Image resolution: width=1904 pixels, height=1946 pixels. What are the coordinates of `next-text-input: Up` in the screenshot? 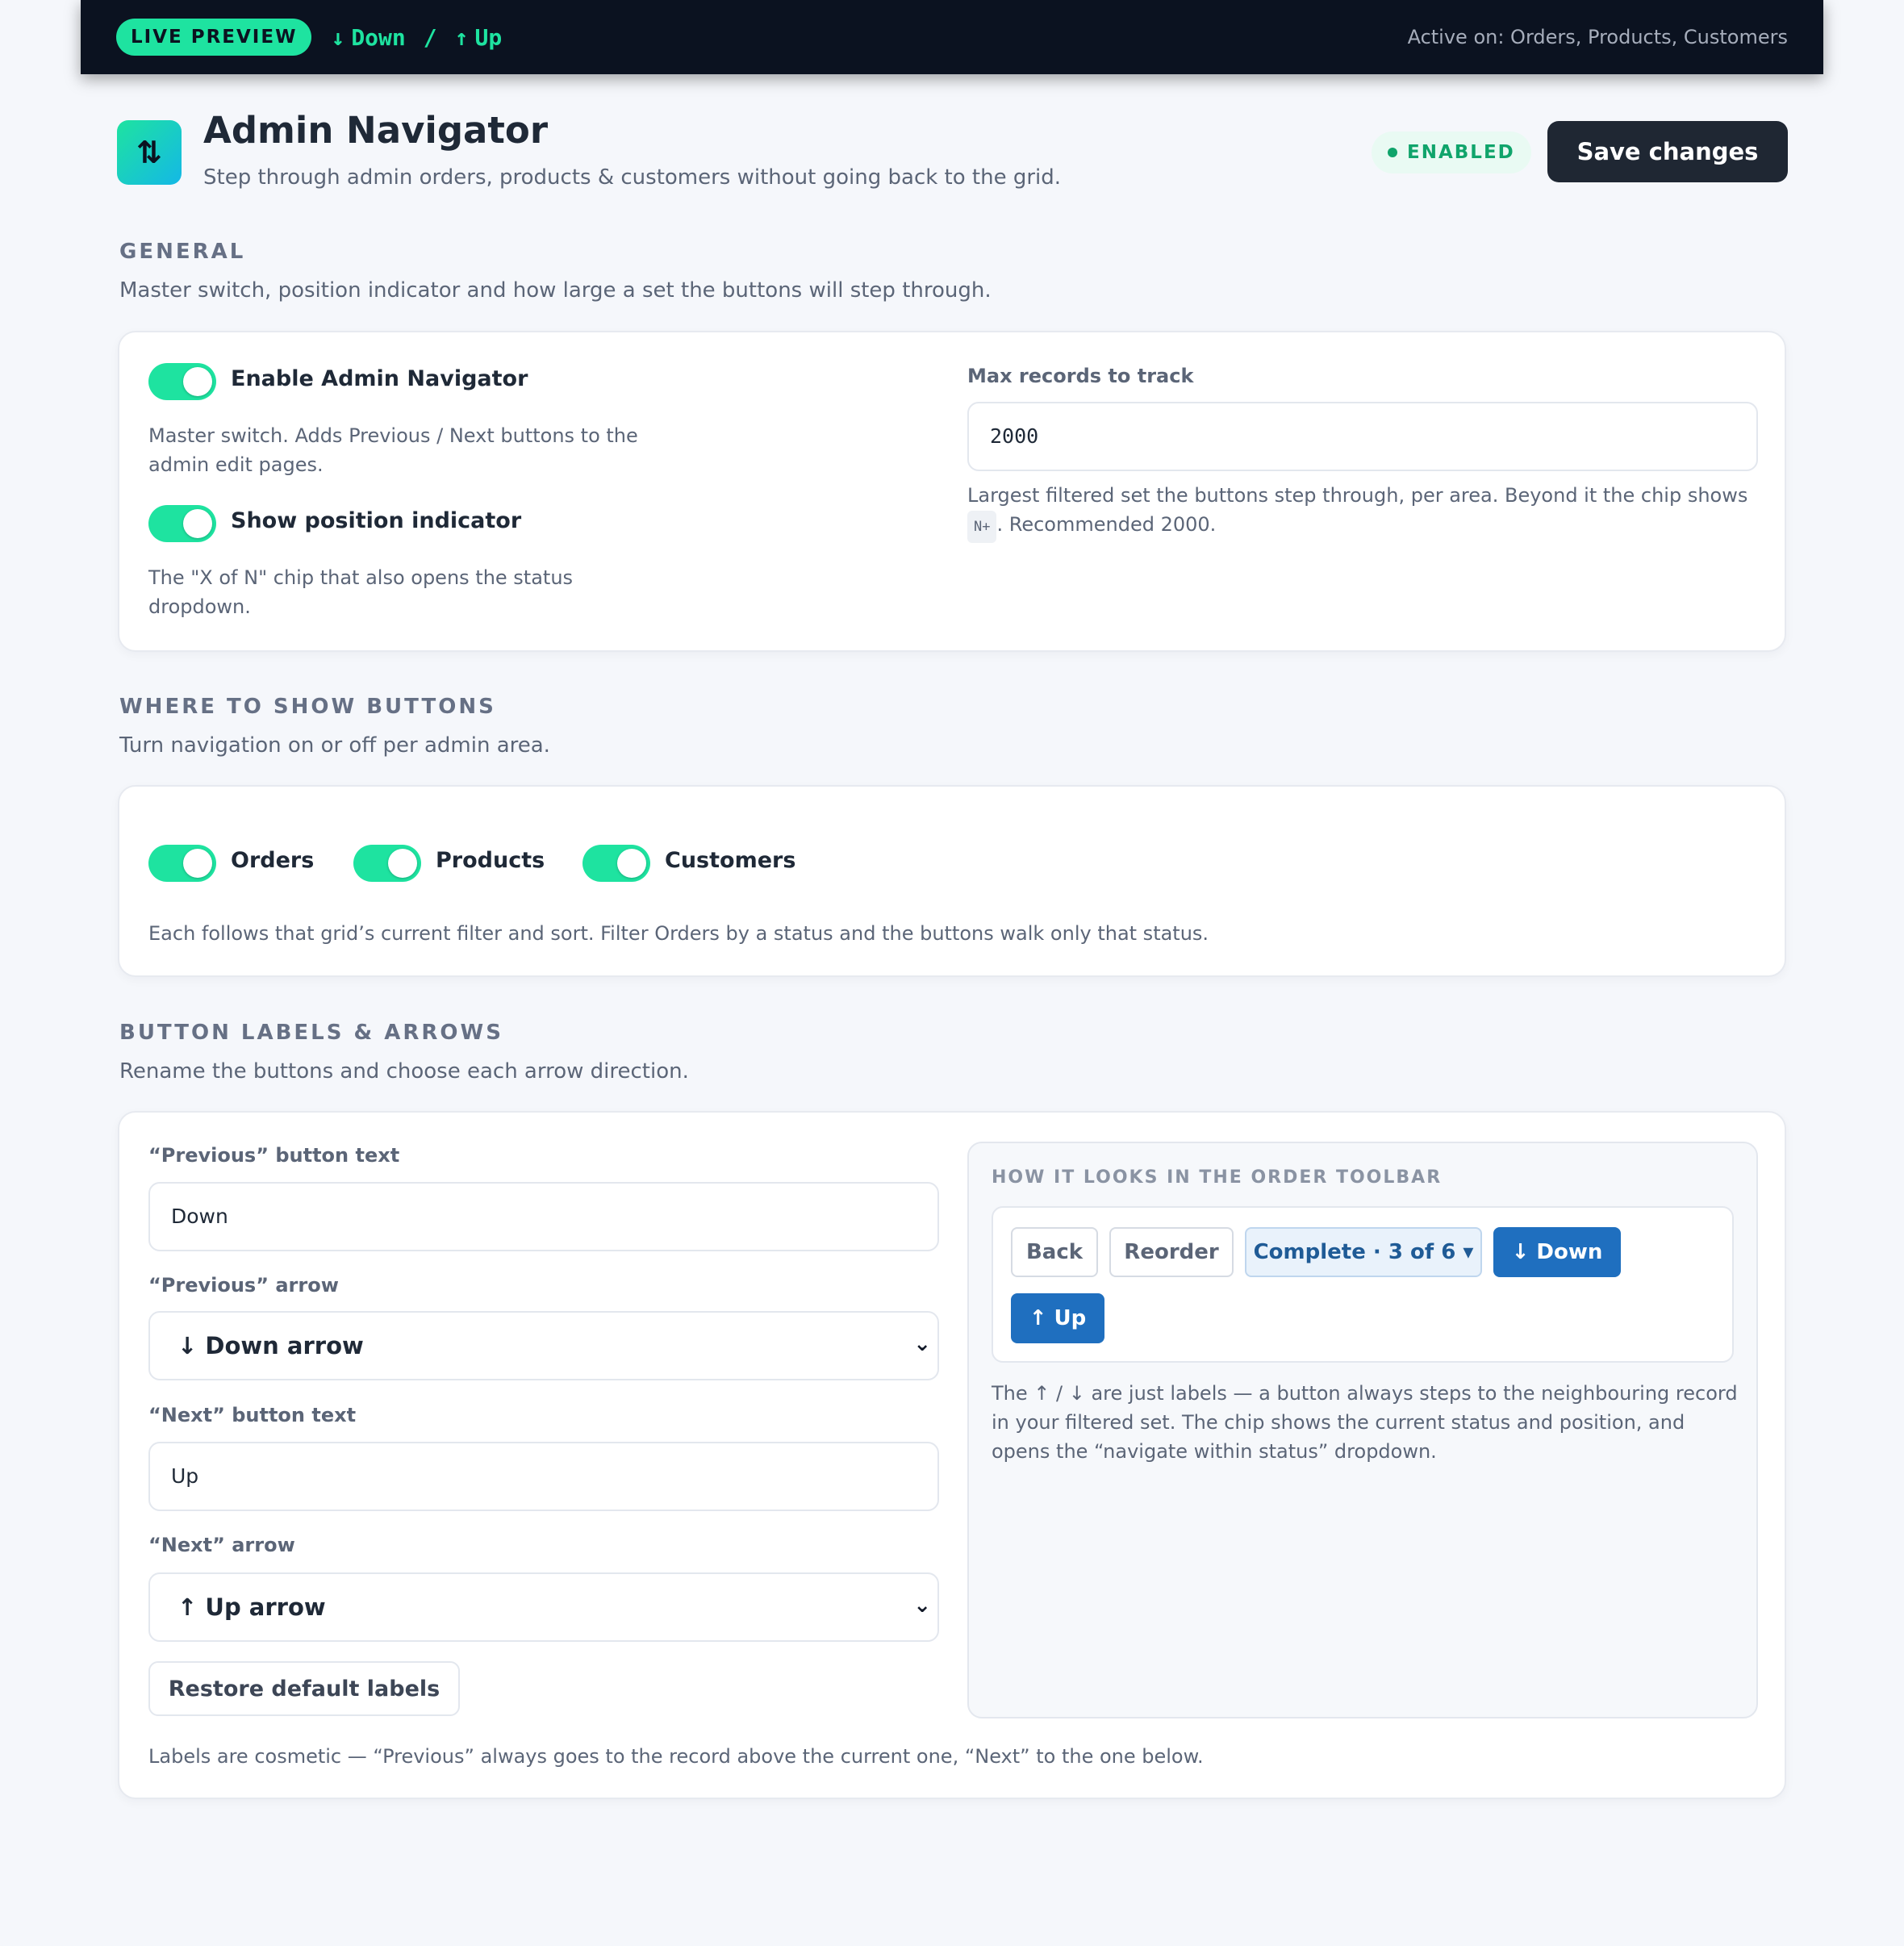 It's located at (543, 1477).